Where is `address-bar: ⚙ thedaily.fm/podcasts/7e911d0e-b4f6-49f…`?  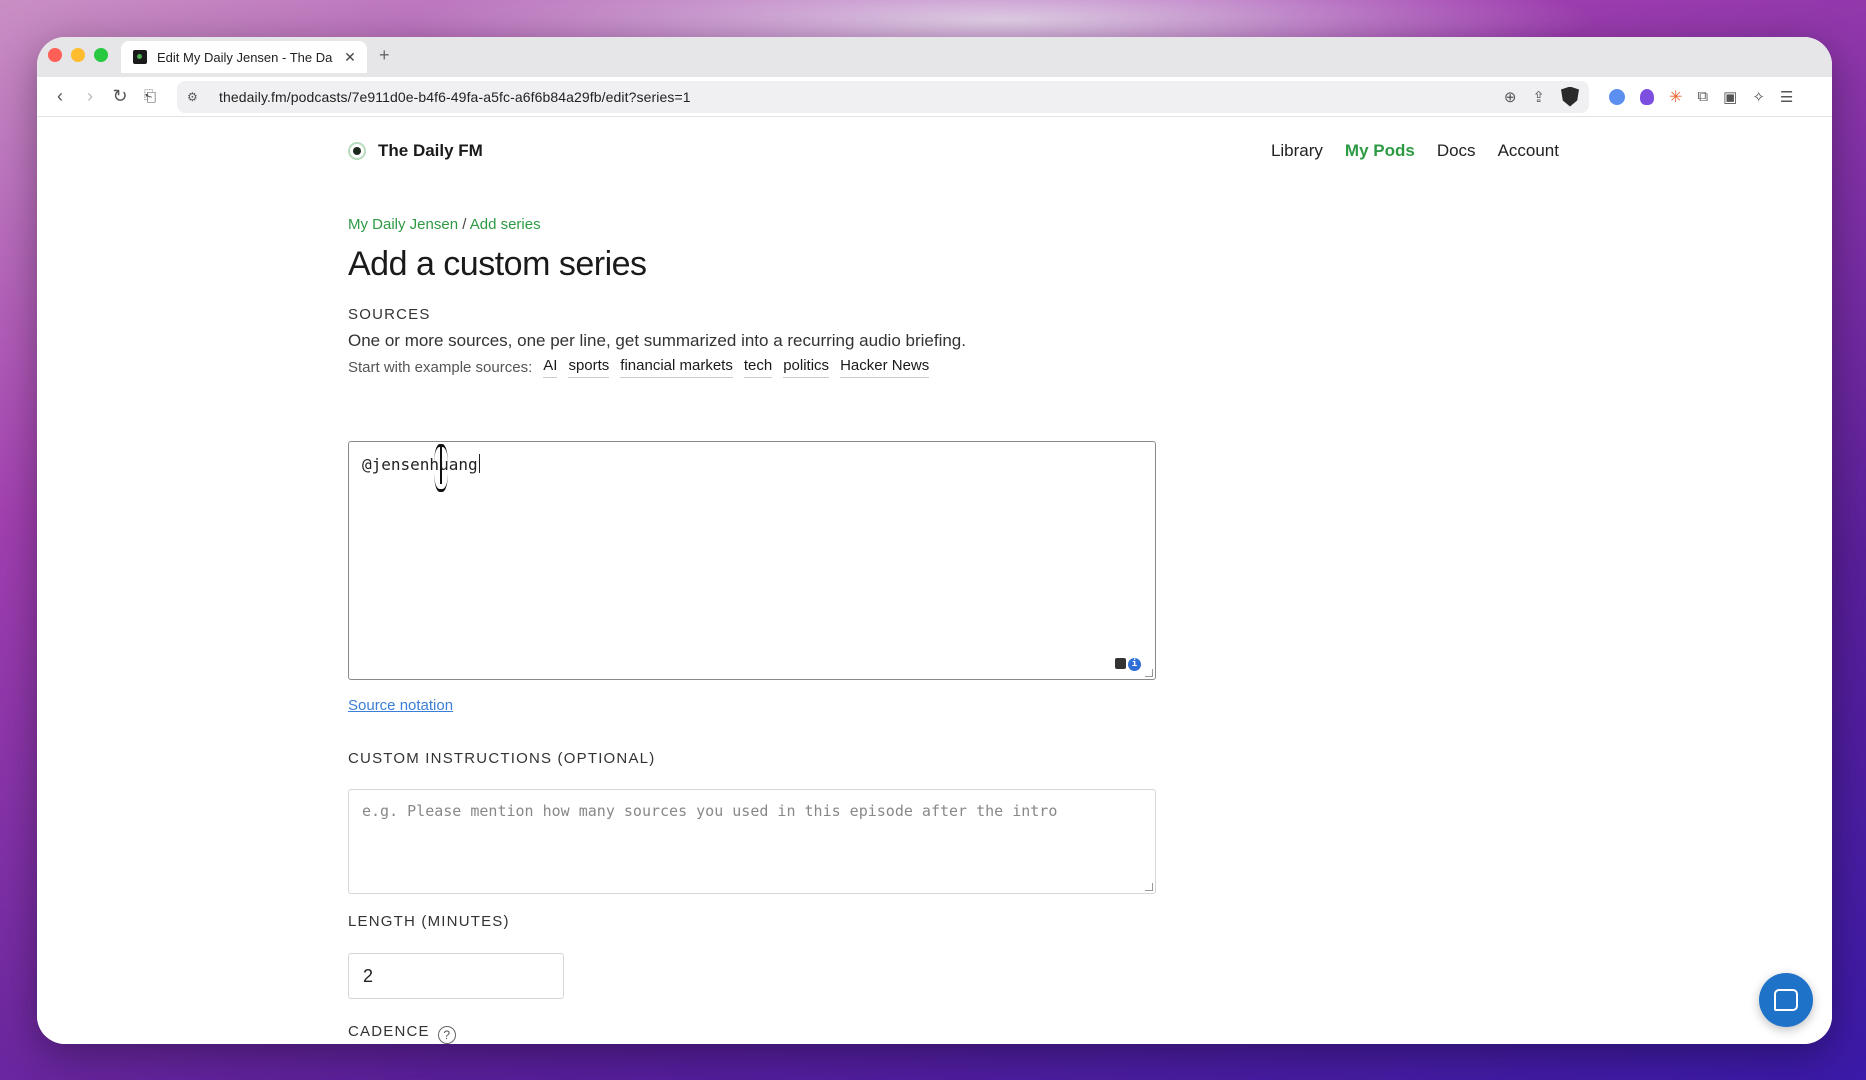 address-bar: ⚙ thedaily.fm/podcasts/7e911d0e-b4f6-49f… is located at coordinates (883, 96).